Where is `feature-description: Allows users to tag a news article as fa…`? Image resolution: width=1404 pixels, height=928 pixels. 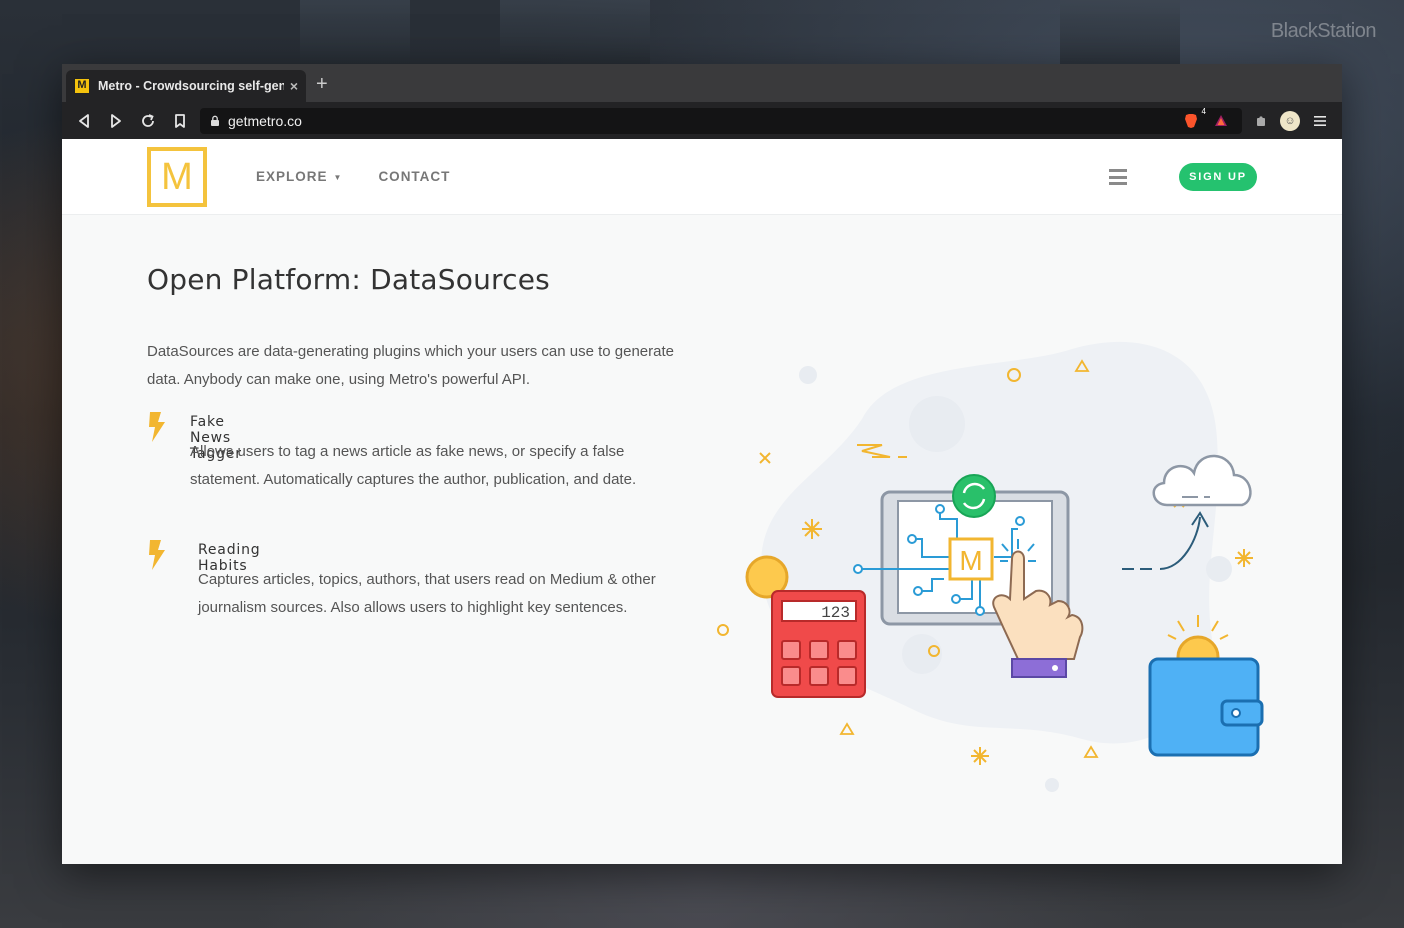 feature-description: Allows users to tag a news article as fa… is located at coordinates (413, 465).